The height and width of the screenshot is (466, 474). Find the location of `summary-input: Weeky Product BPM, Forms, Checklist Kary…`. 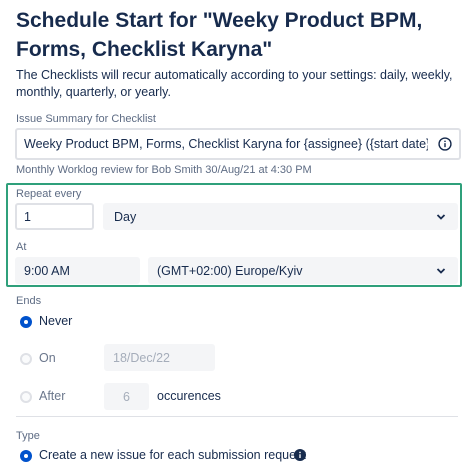

summary-input: Weeky Product BPM, Forms, Checklist Kary… is located at coordinates (238, 144).